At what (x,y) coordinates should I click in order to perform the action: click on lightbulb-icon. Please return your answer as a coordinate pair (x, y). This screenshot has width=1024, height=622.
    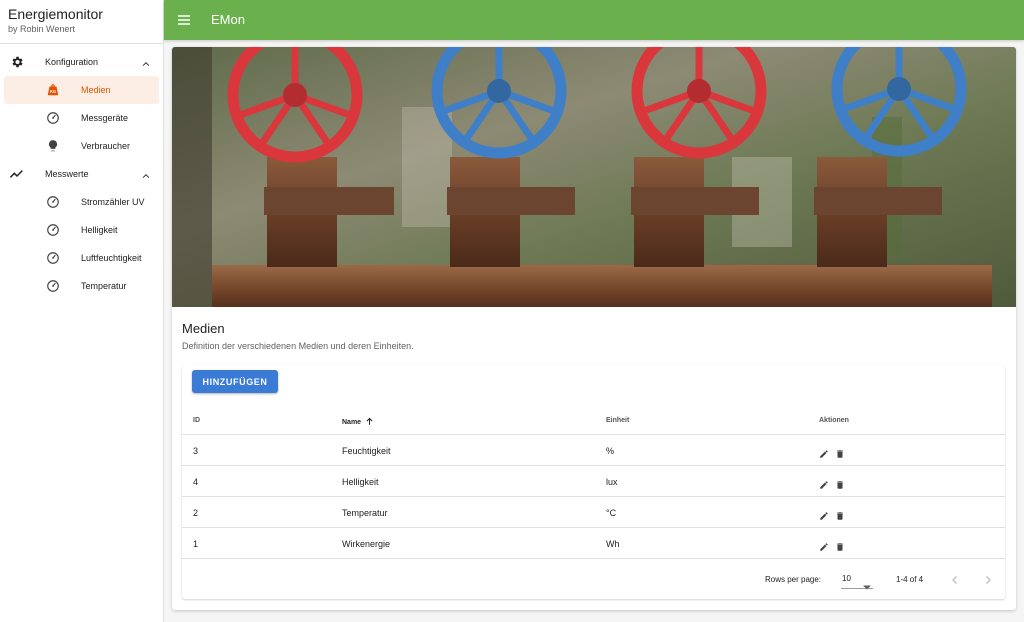
    Looking at the image, I should click on (53, 146).